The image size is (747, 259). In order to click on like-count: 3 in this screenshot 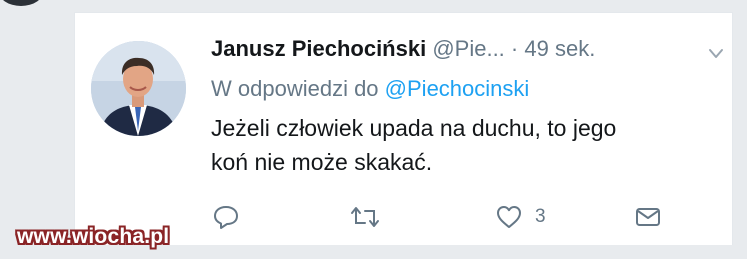, I will do `click(540, 216)`.